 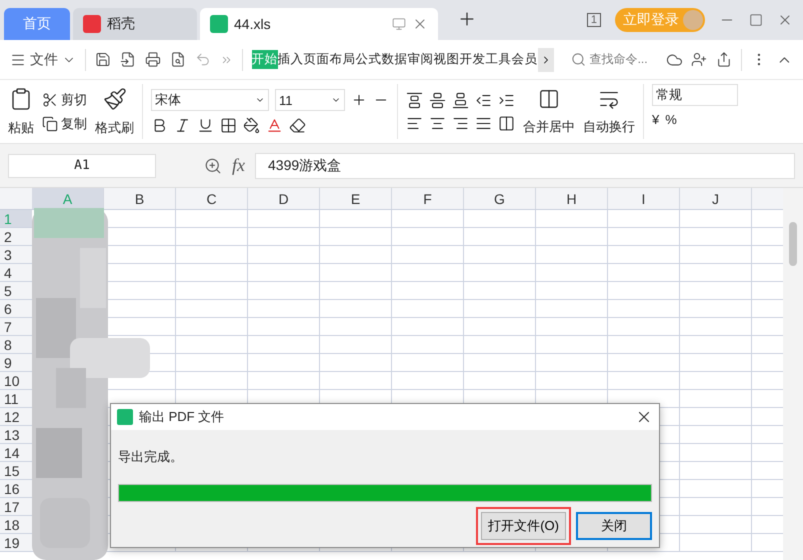 What do you see at coordinates (114, 98) in the screenshot?
I see `brush-icon` at bounding box center [114, 98].